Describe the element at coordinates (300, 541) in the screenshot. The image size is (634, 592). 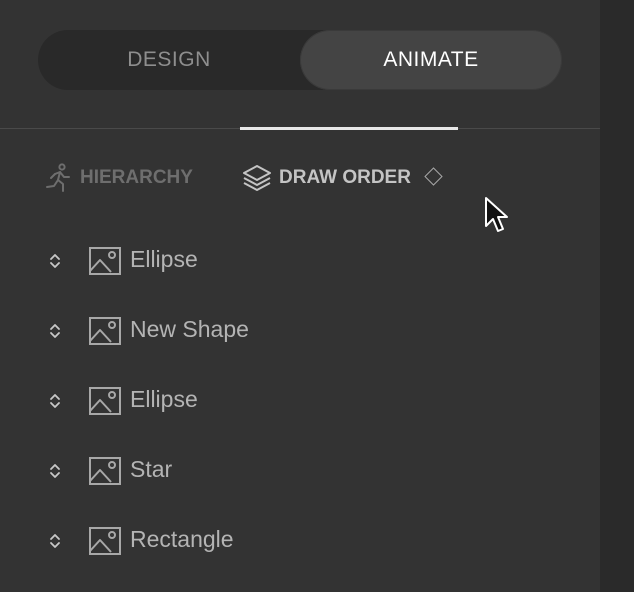
I see `list-item: Rectangle` at that location.